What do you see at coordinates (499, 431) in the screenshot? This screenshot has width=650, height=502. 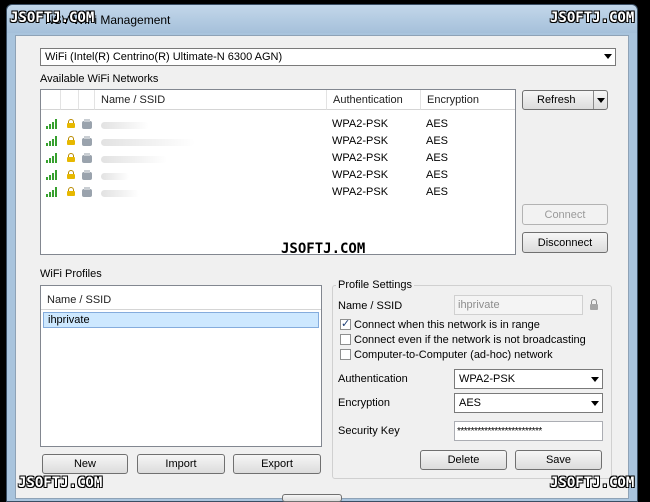 I see `security-key-value: *************************` at bounding box center [499, 431].